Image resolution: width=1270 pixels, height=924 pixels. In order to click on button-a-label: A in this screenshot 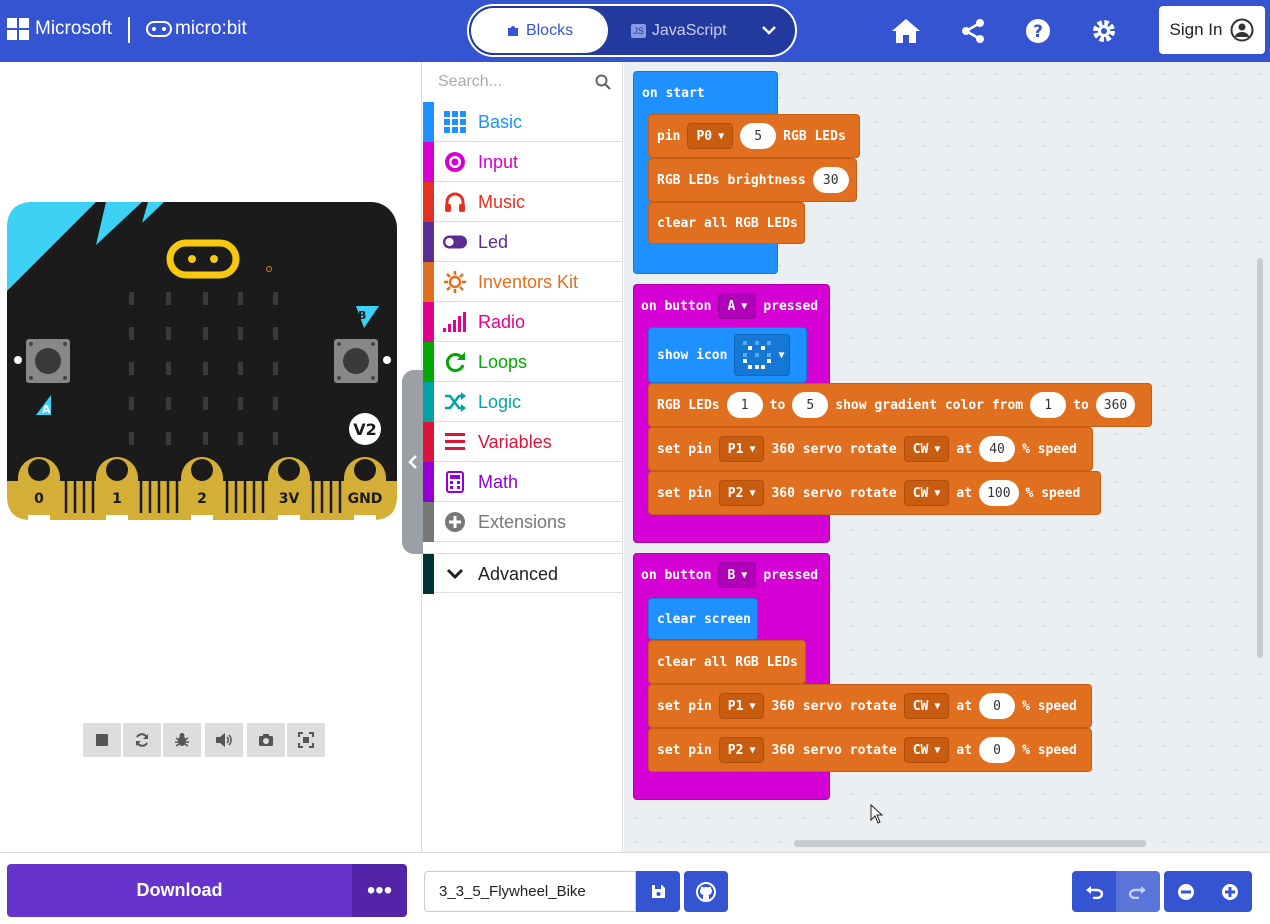, I will do `click(46, 409)`.